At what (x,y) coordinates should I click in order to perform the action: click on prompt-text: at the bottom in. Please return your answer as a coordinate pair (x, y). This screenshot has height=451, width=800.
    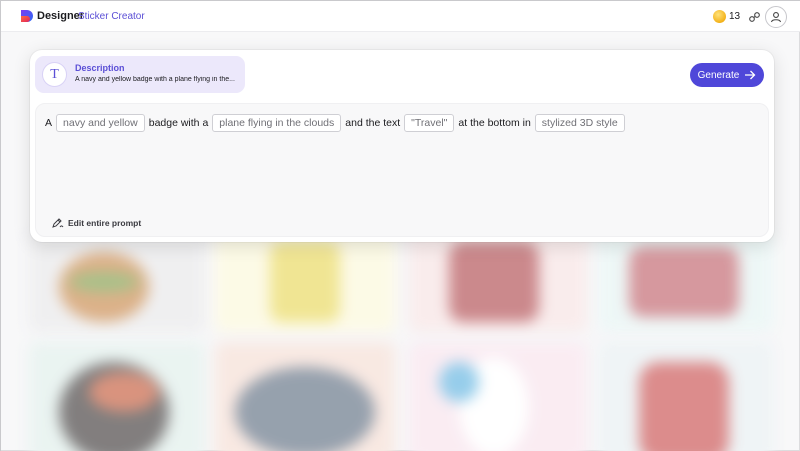
    Looking at the image, I should click on (494, 123).